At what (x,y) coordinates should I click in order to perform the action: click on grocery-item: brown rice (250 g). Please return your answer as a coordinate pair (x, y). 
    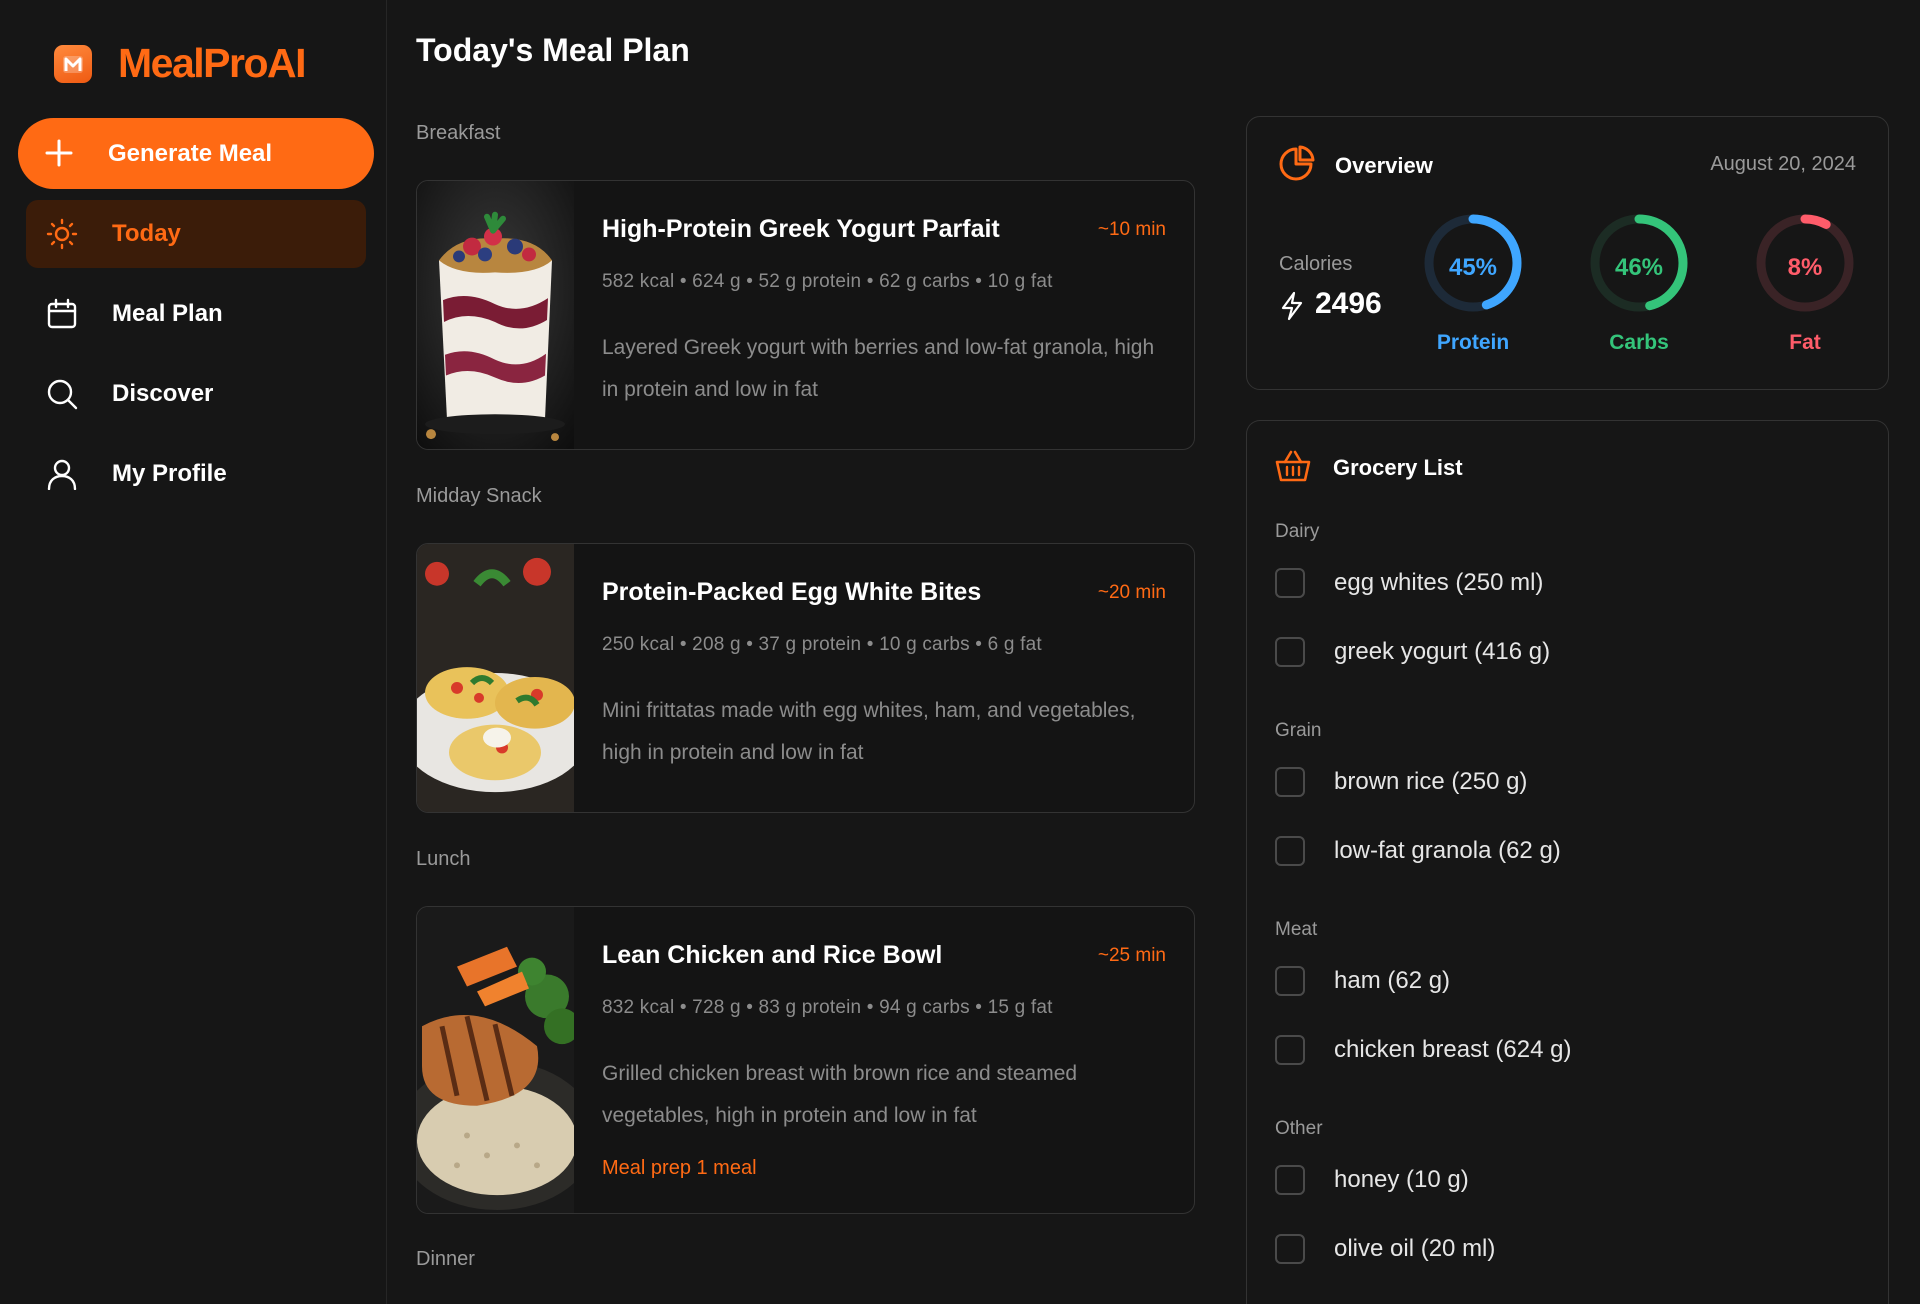
    Looking at the image, I should click on (1401, 782).